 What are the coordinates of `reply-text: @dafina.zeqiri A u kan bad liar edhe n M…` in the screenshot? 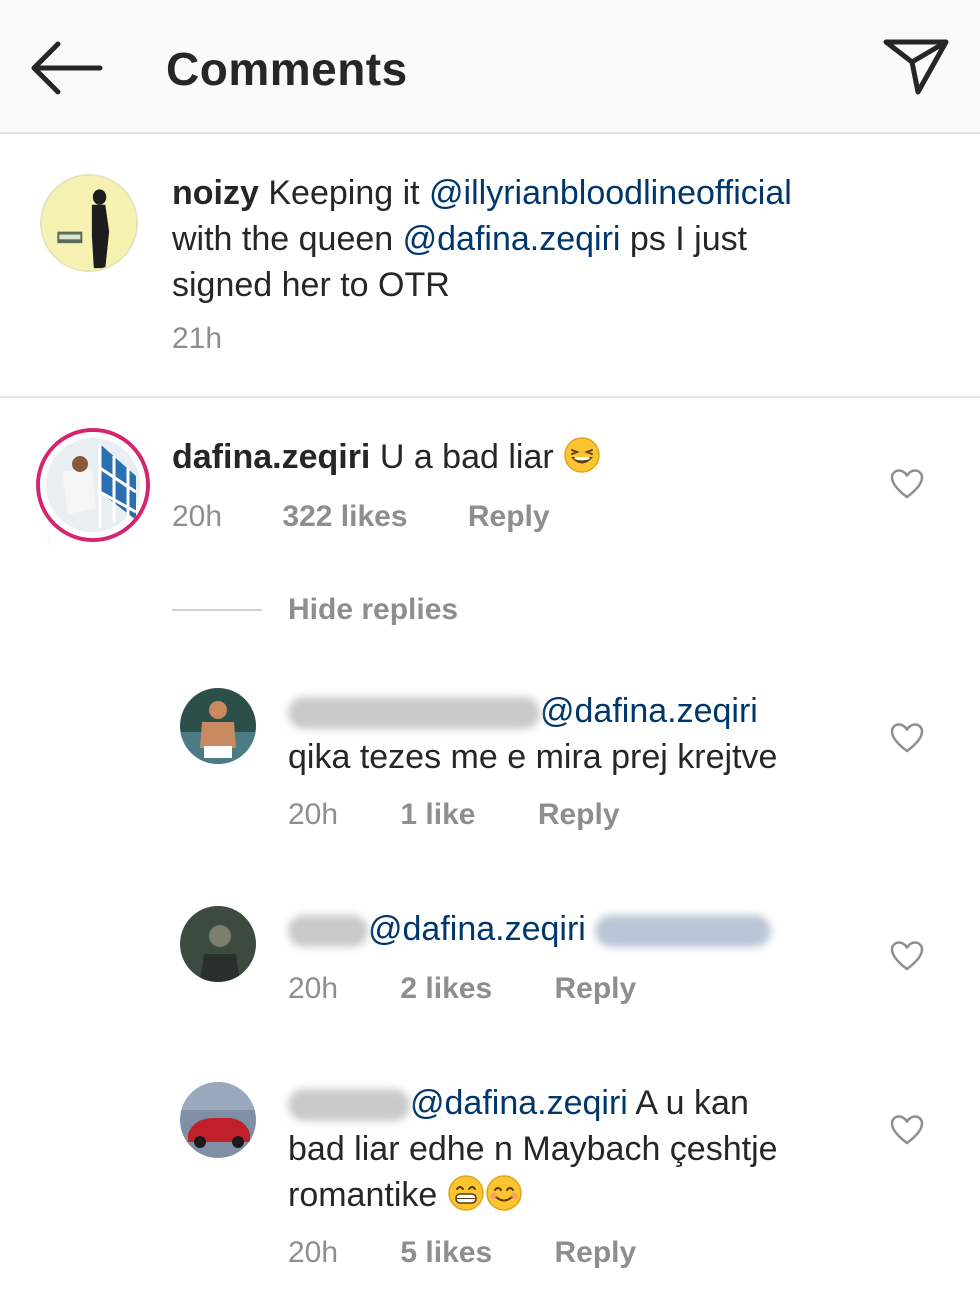 It's located at (578, 1149).